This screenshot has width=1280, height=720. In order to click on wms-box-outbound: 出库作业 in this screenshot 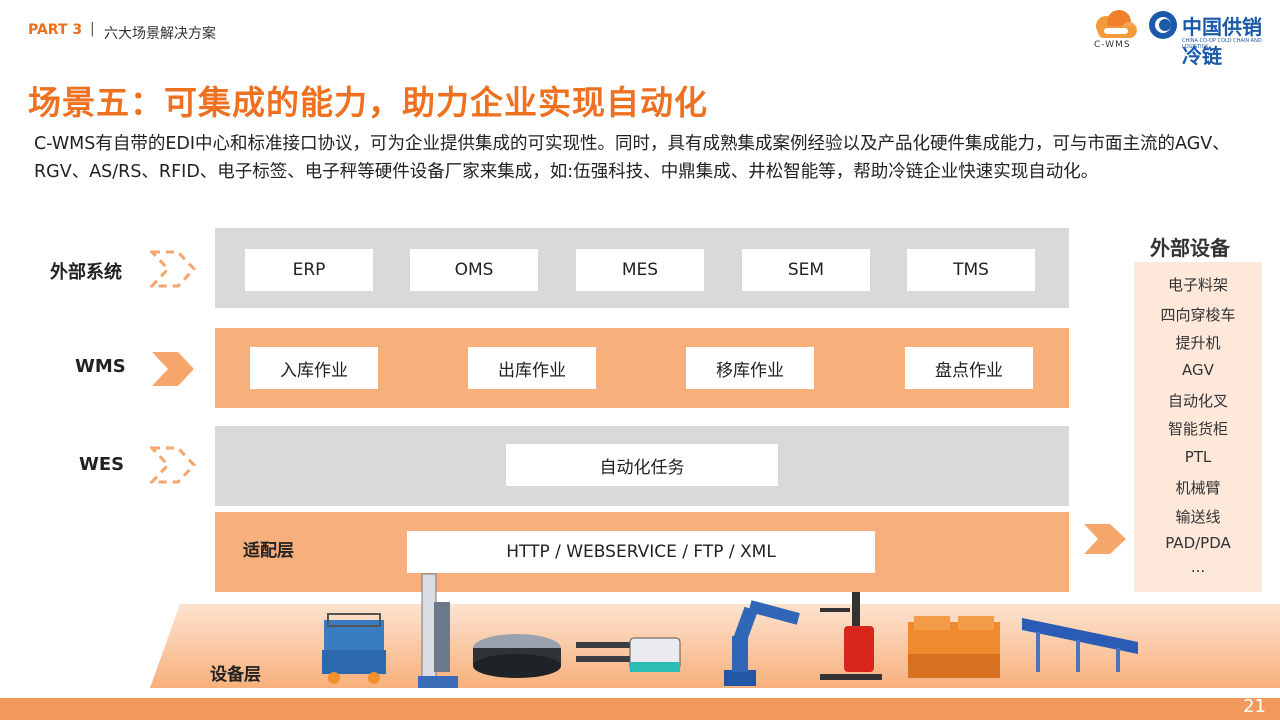, I will do `click(532, 368)`.